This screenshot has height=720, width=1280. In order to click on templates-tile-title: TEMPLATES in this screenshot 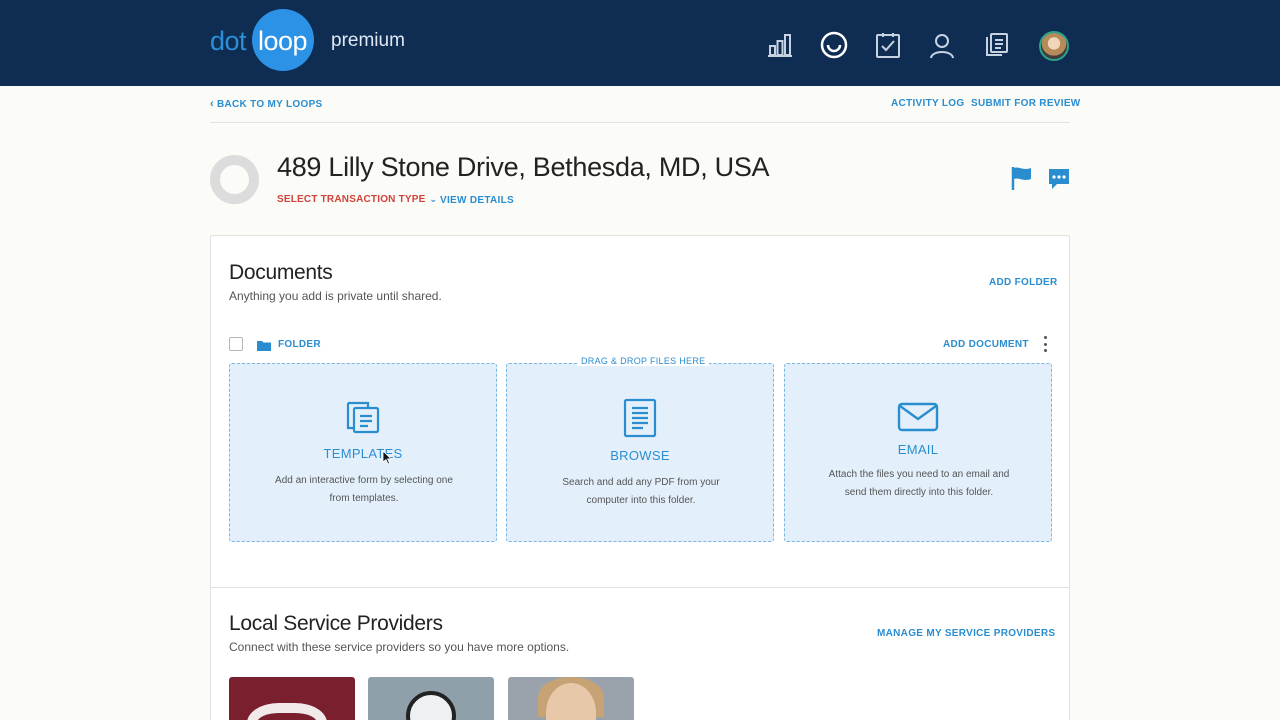, I will do `click(363, 453)`.